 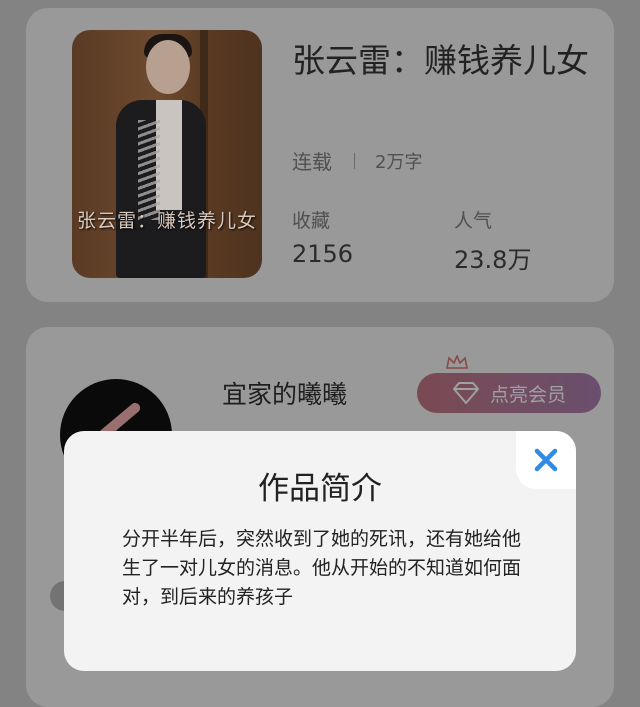 I want to click on popularity-label: 人气, so click(x=473, y=221).